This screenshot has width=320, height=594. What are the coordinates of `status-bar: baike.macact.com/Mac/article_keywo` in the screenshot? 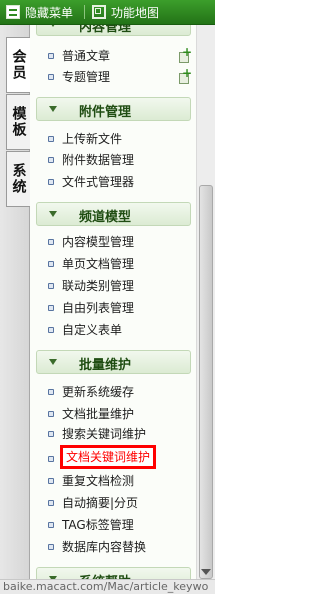 It's located at (107, 586).